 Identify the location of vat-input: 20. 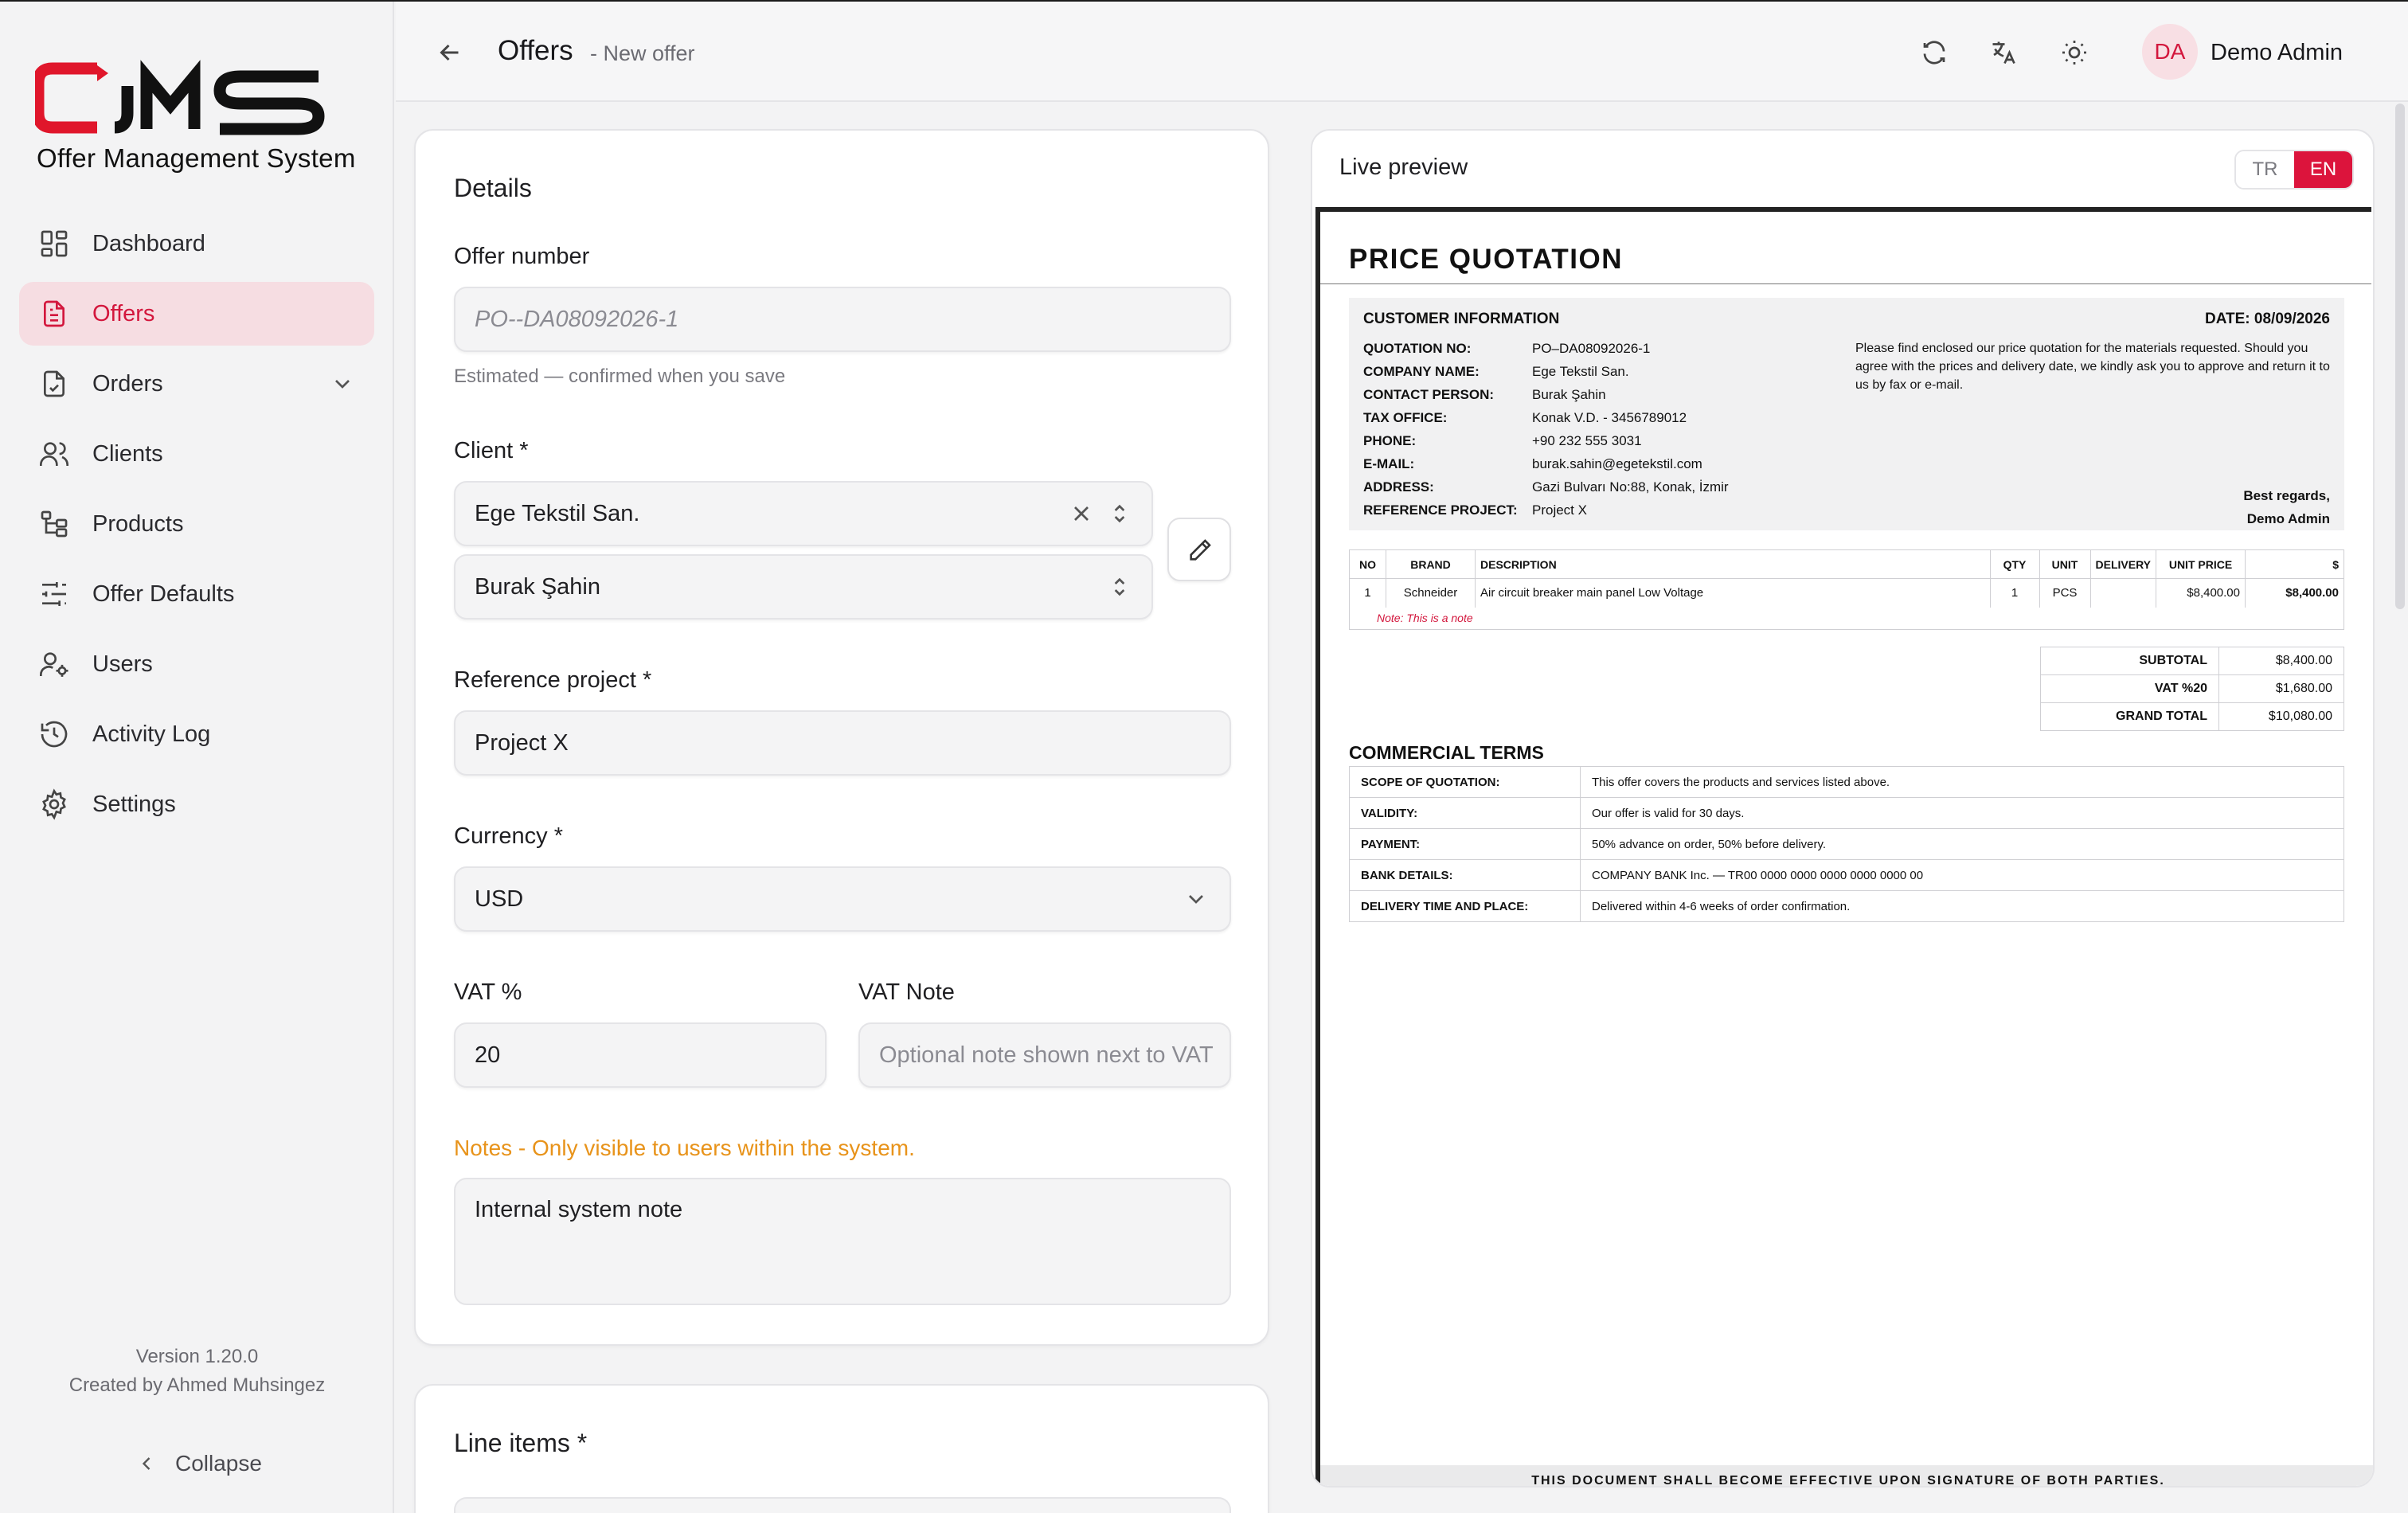
(640, 1055).